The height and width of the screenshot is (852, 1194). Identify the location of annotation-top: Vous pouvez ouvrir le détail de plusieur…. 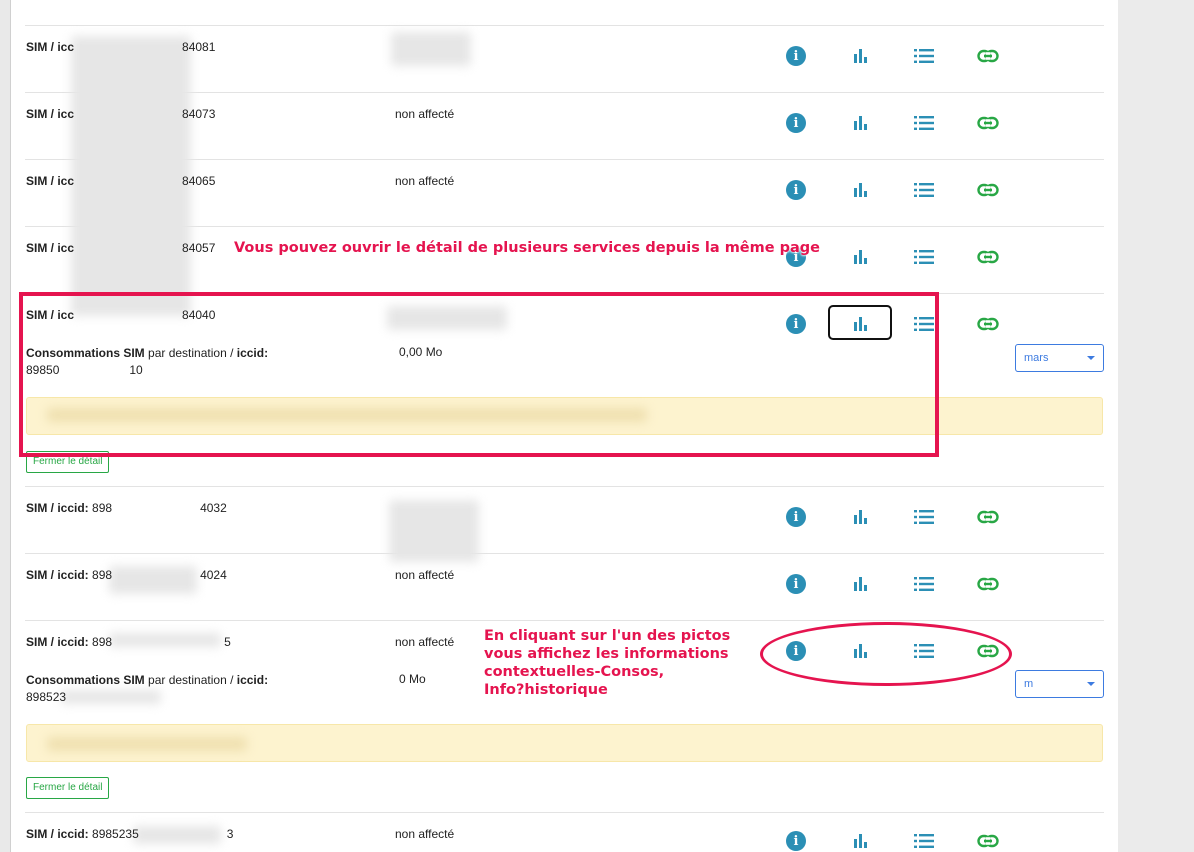
(527, 248).